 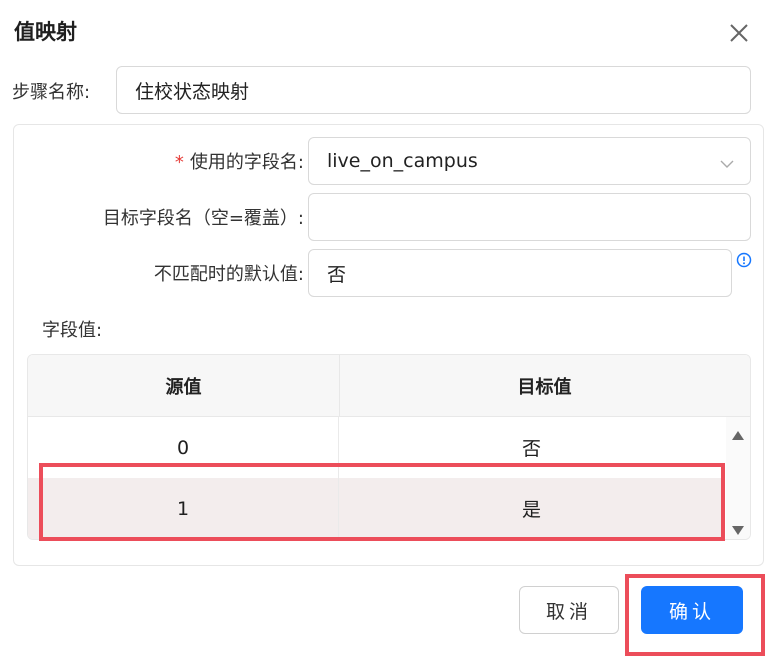 What do you see at coordinates (529, 217) in the screenshot?
I see `target-field-input` at bounding box center [529, 217].